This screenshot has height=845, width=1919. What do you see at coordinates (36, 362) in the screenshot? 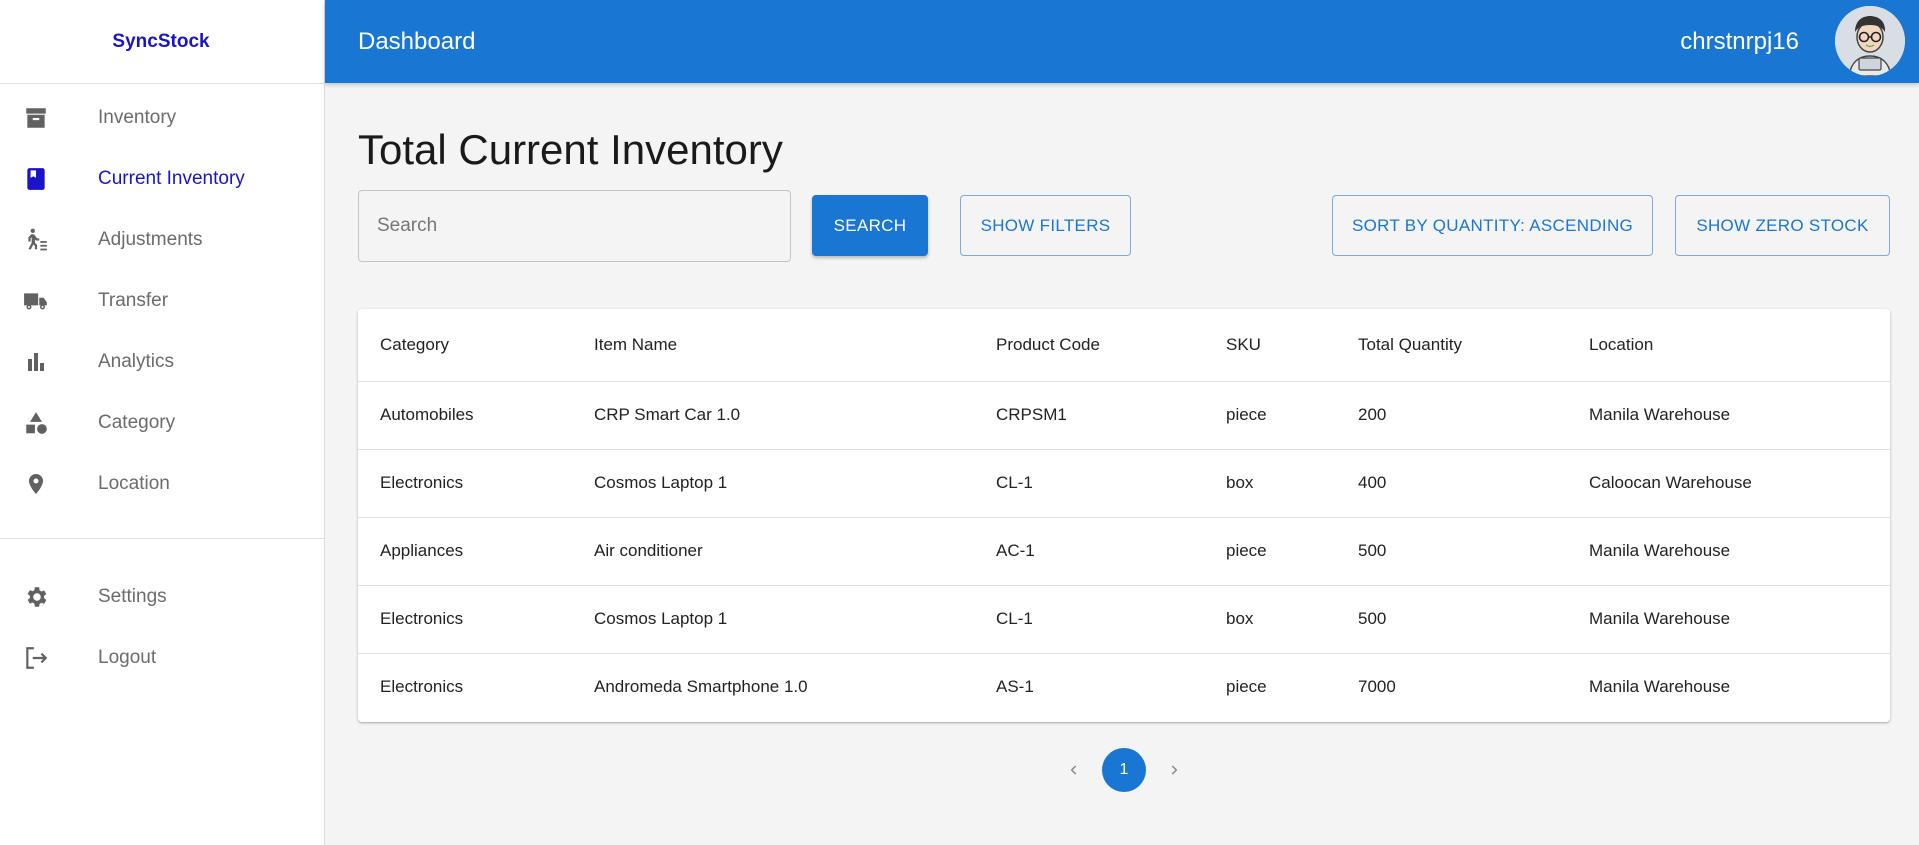
I see `bar-chart-icon` at bounding box center [36, 362].